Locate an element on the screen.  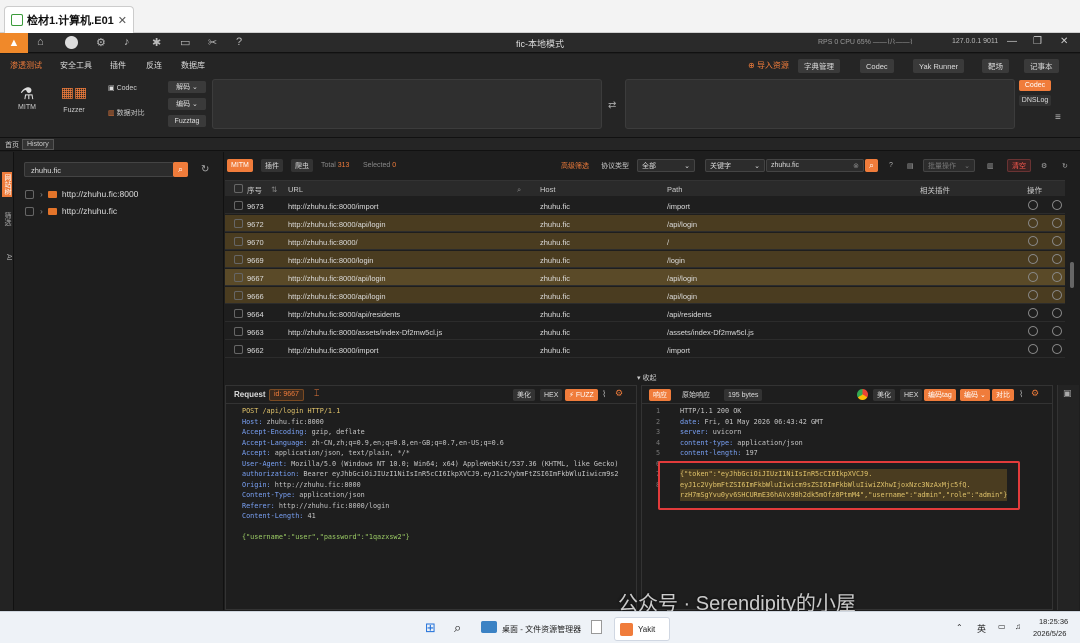
dictionary-button: 字典管理 is located at coordinates (819, 66).